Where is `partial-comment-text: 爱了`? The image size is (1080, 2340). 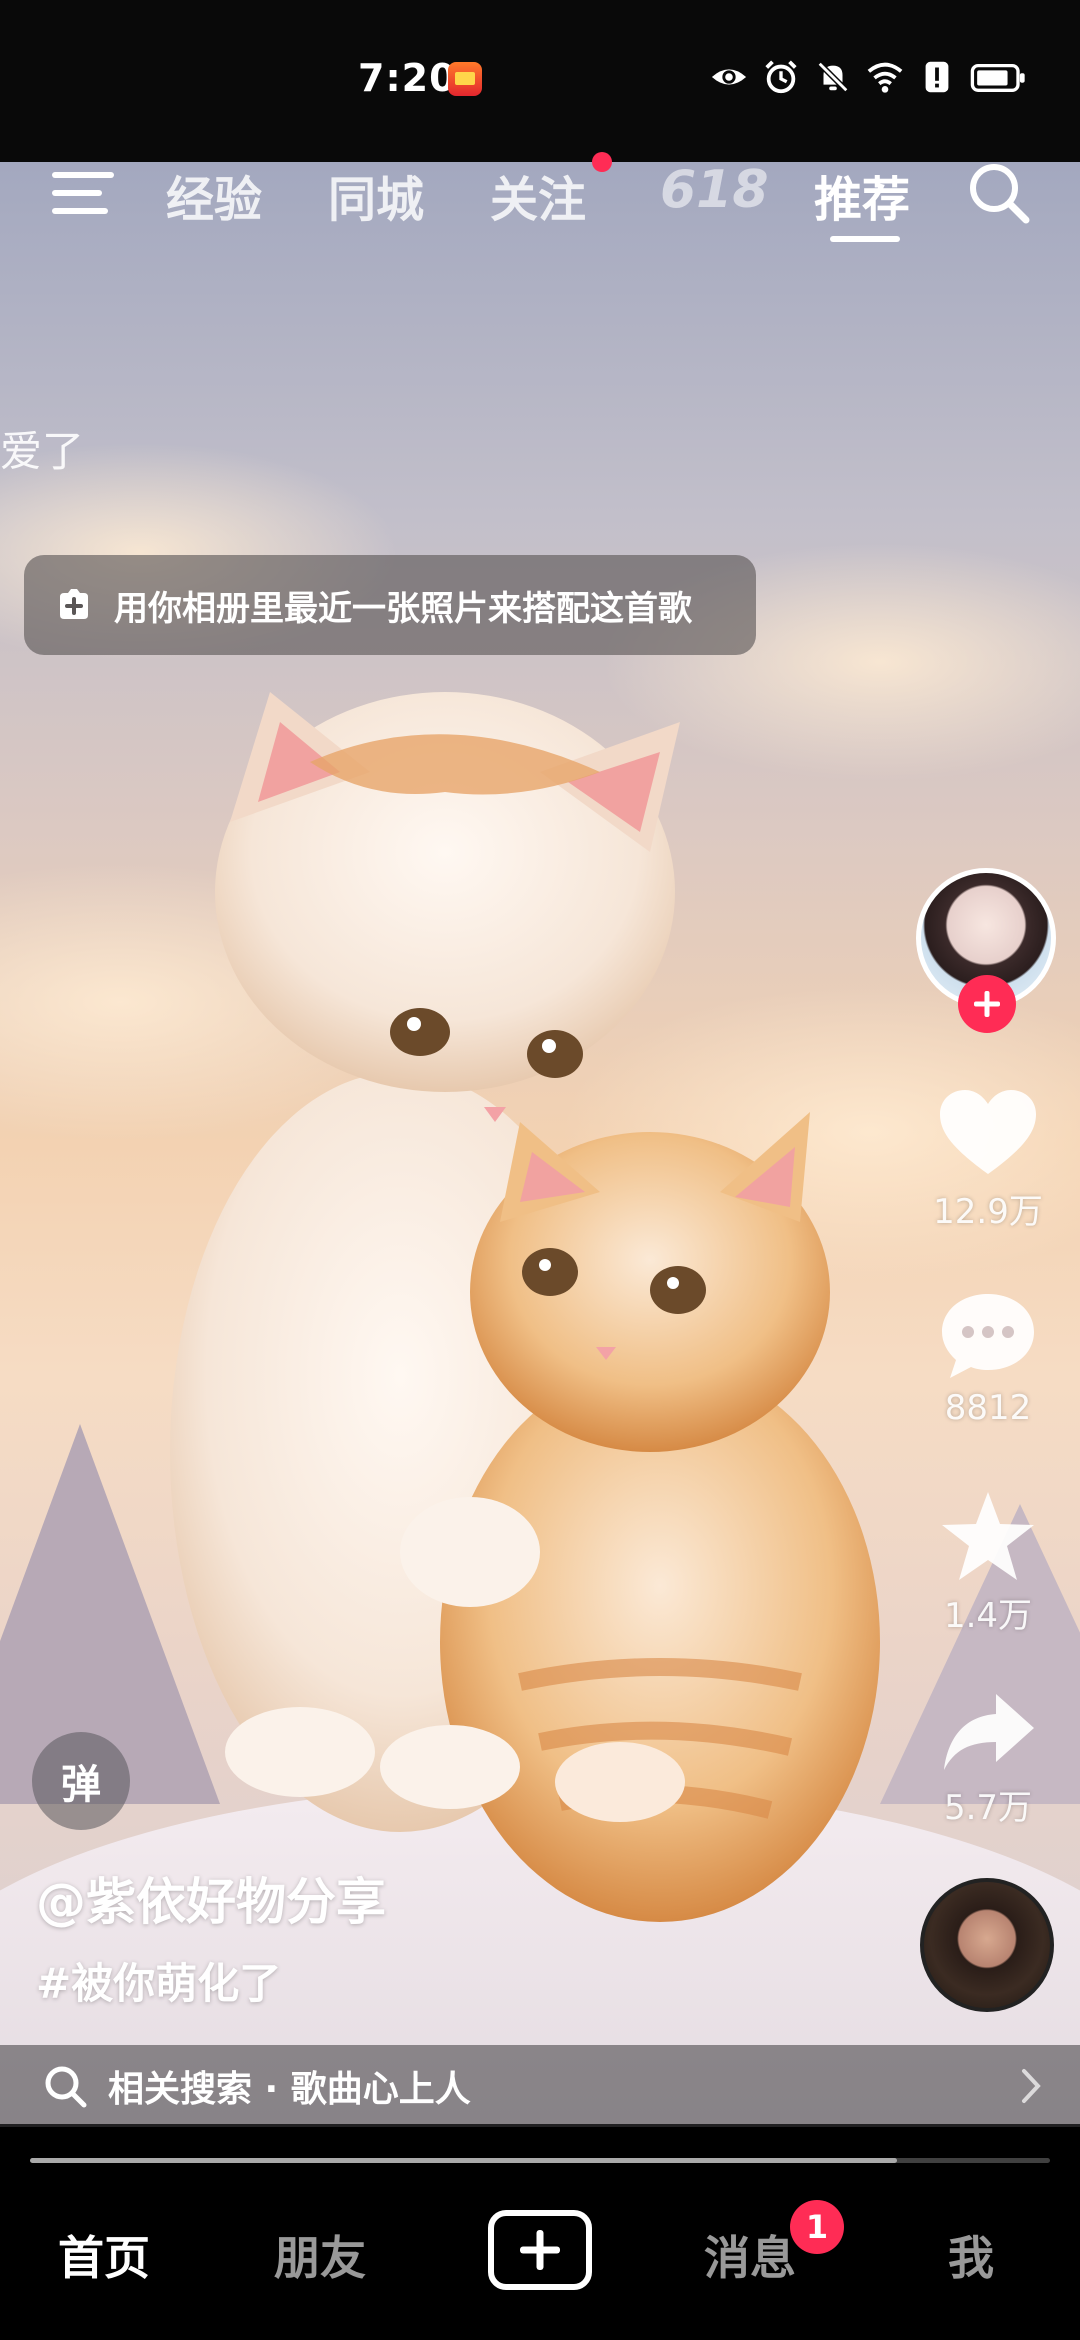
partial-comment-text: 爱了 is located at coordinates (42, 451).